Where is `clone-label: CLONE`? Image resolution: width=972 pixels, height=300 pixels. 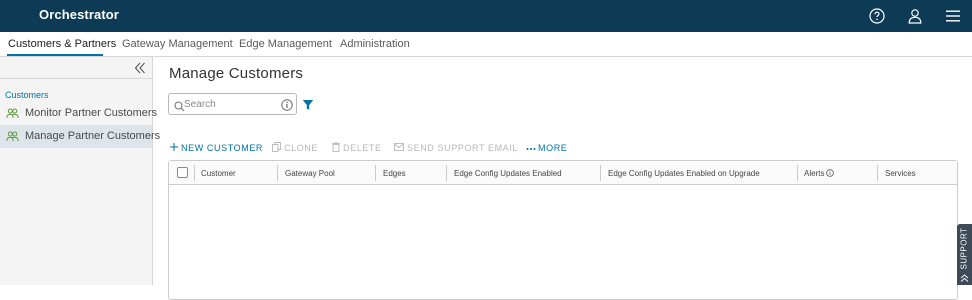 clone-label: CLONE is located at coordinates (301, 148).